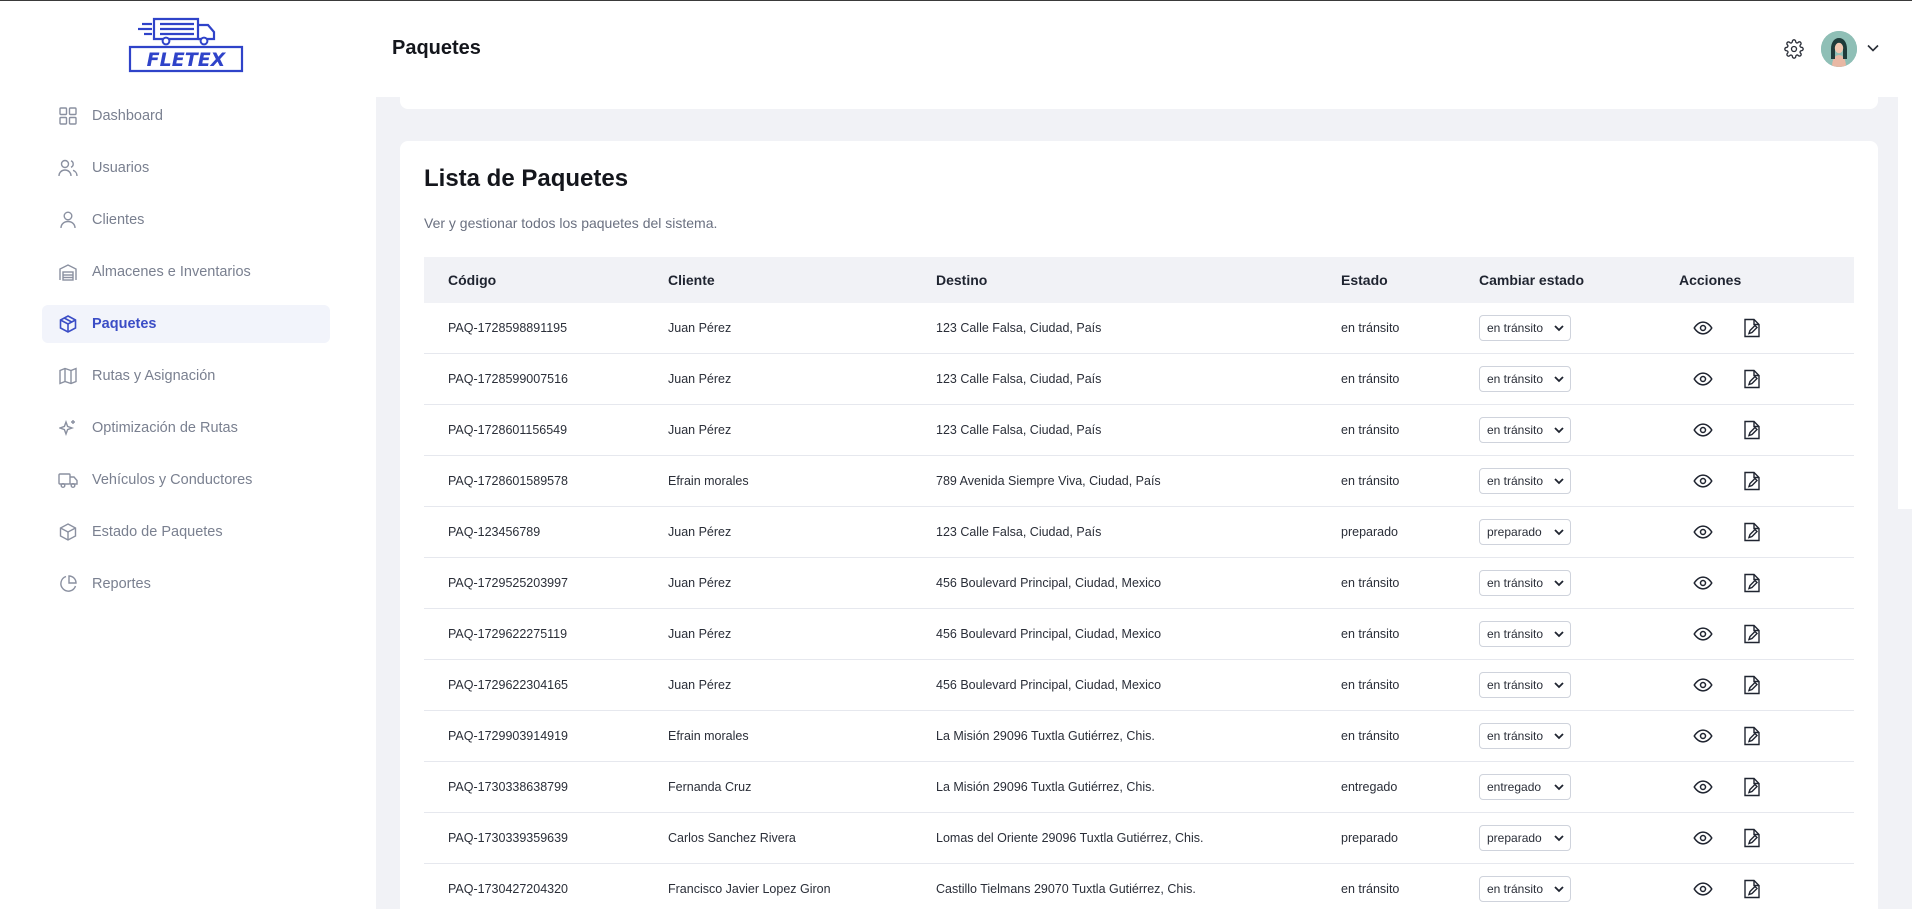  What do you see at coordinates (186, 324) in the screenshot?
I see `sidebar-item-paquetes: Paquetes` at bounding box center [186, 324].